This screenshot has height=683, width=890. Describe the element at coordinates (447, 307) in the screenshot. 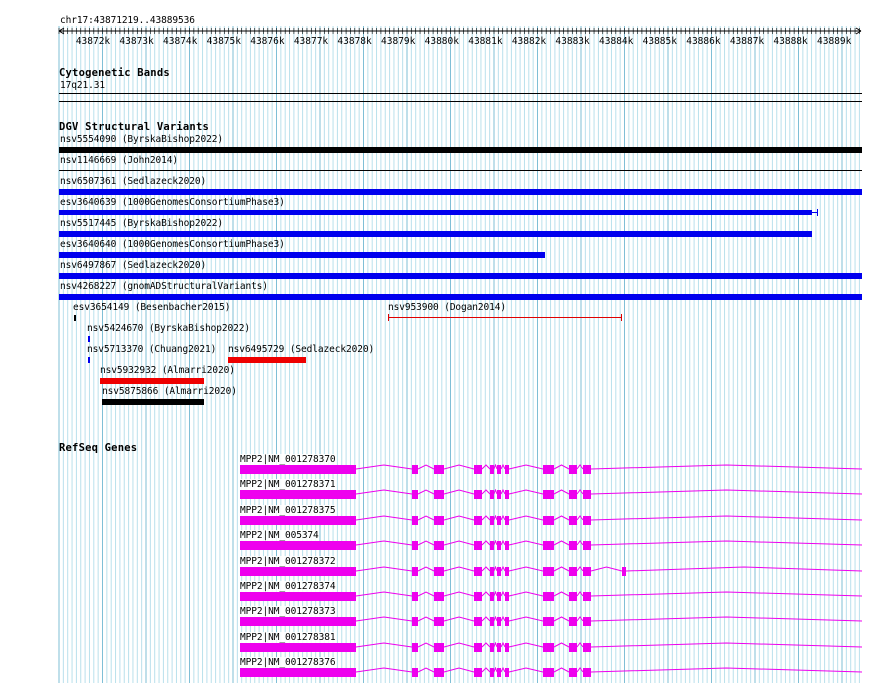

I see `dgv-label: nsv953900 (Dogan2014)` at that location.